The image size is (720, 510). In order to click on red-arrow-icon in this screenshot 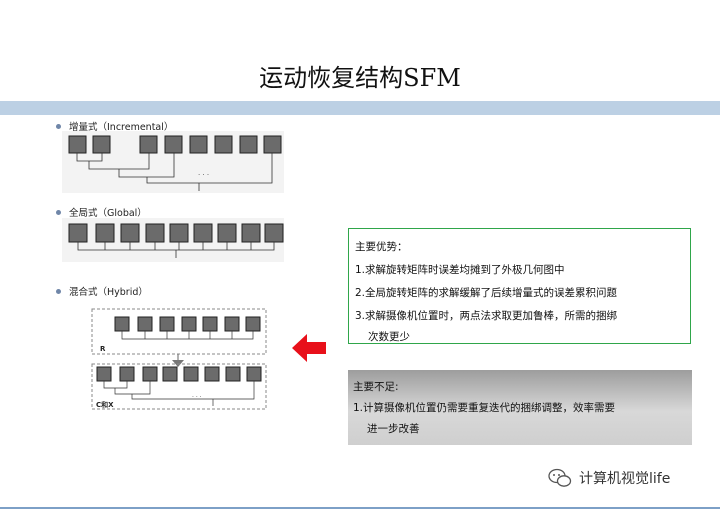, I will do `click(310, 350)`.